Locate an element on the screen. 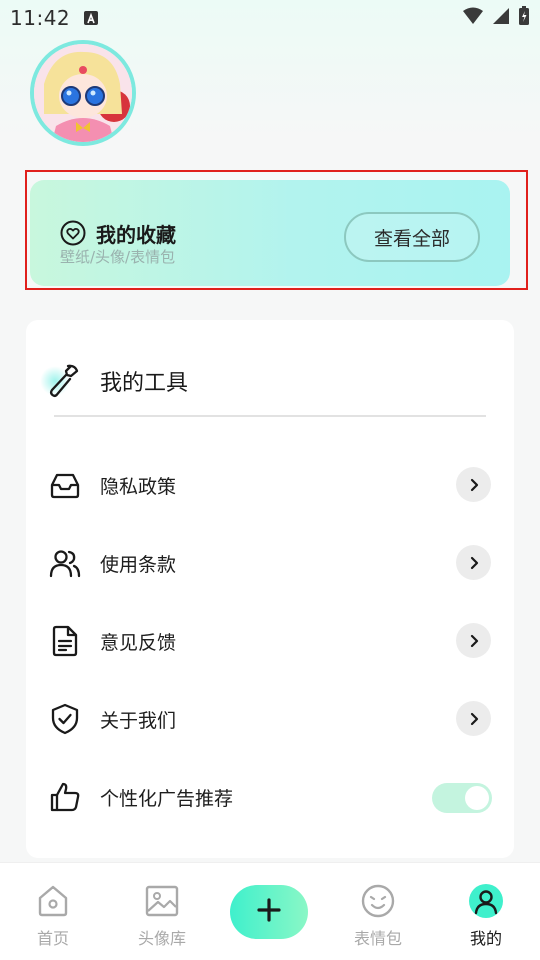 The height and width of the screenshot is (960, 540). nav-home: 首页 is located at coordinates (53, 911).